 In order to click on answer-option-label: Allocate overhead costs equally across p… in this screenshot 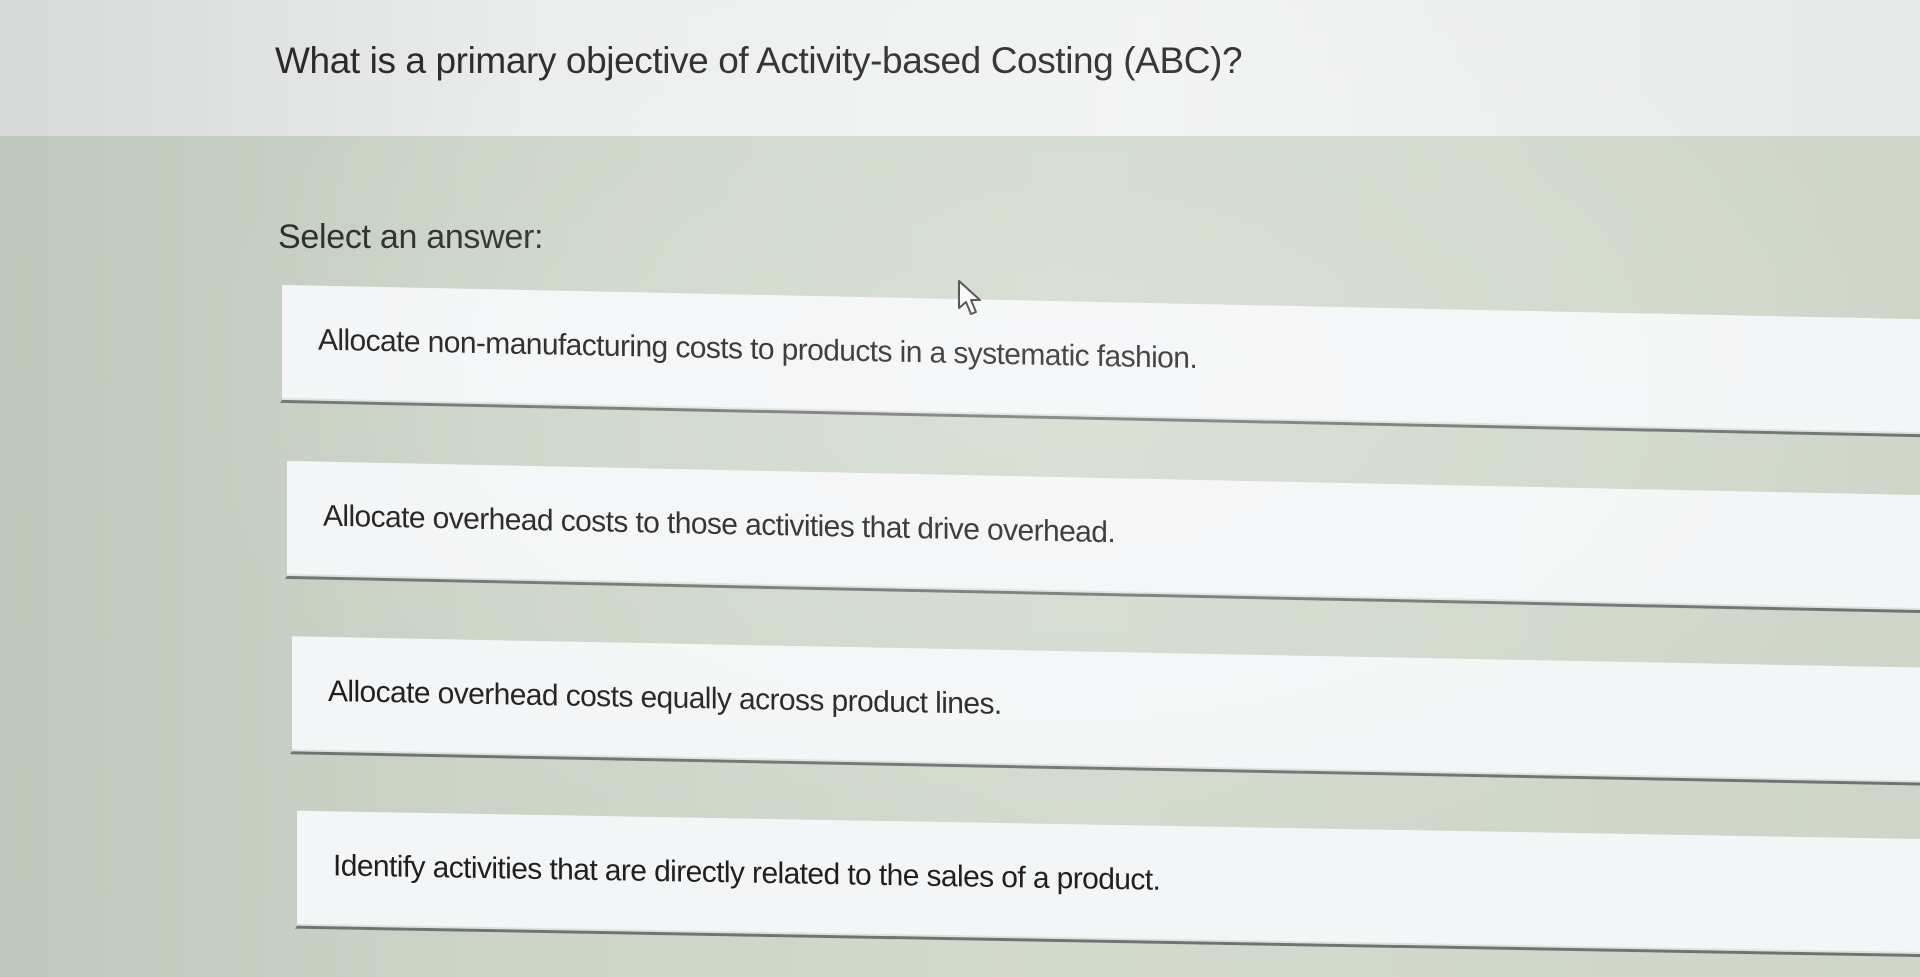, I will do `click(665, 697)`.